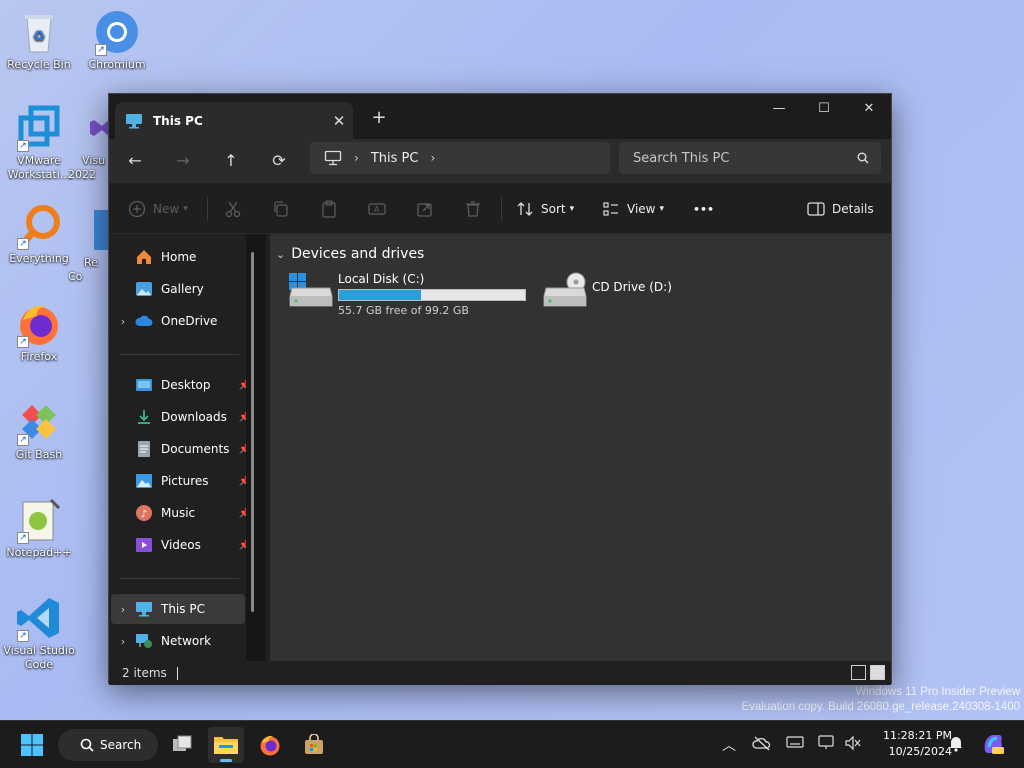  I want to click on copy-button, so click(284, 209).